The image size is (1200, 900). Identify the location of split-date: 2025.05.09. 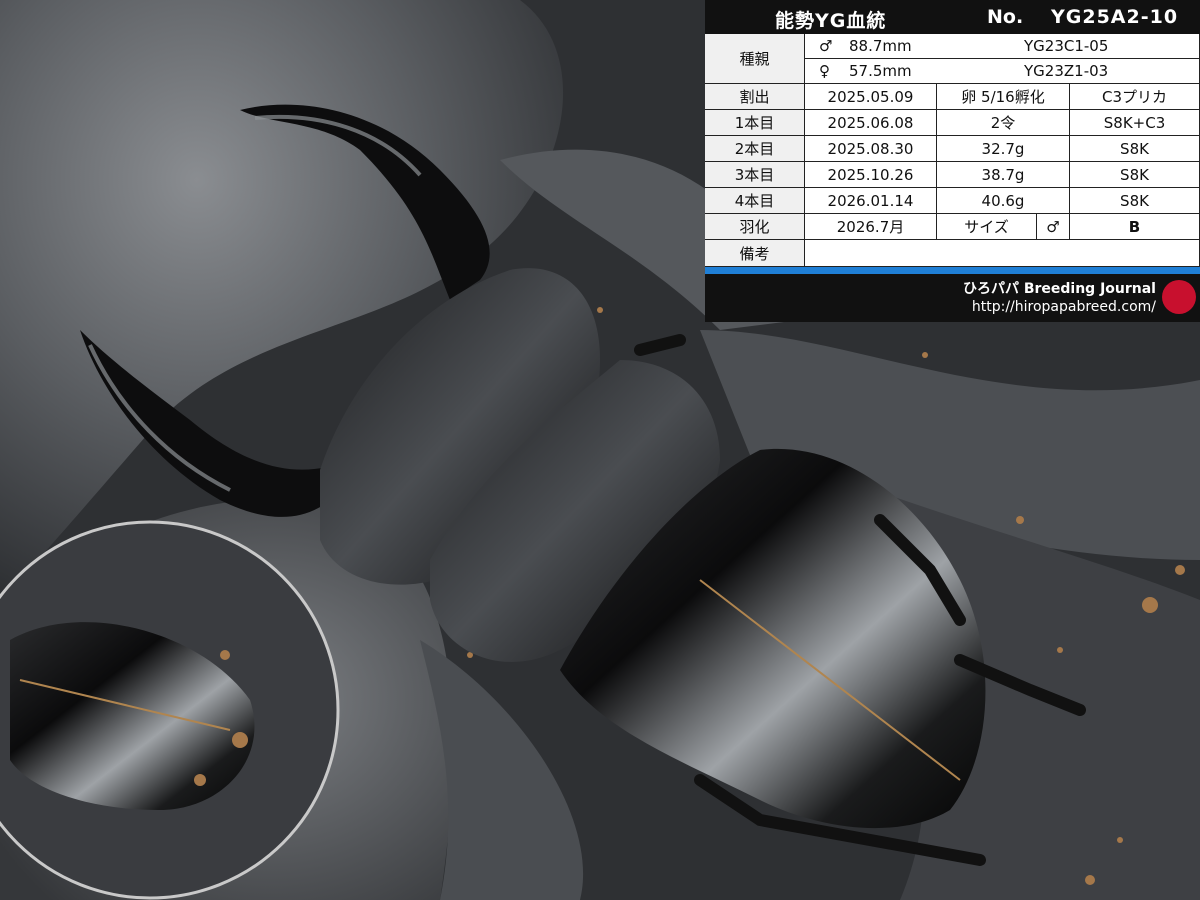
(871, 97).